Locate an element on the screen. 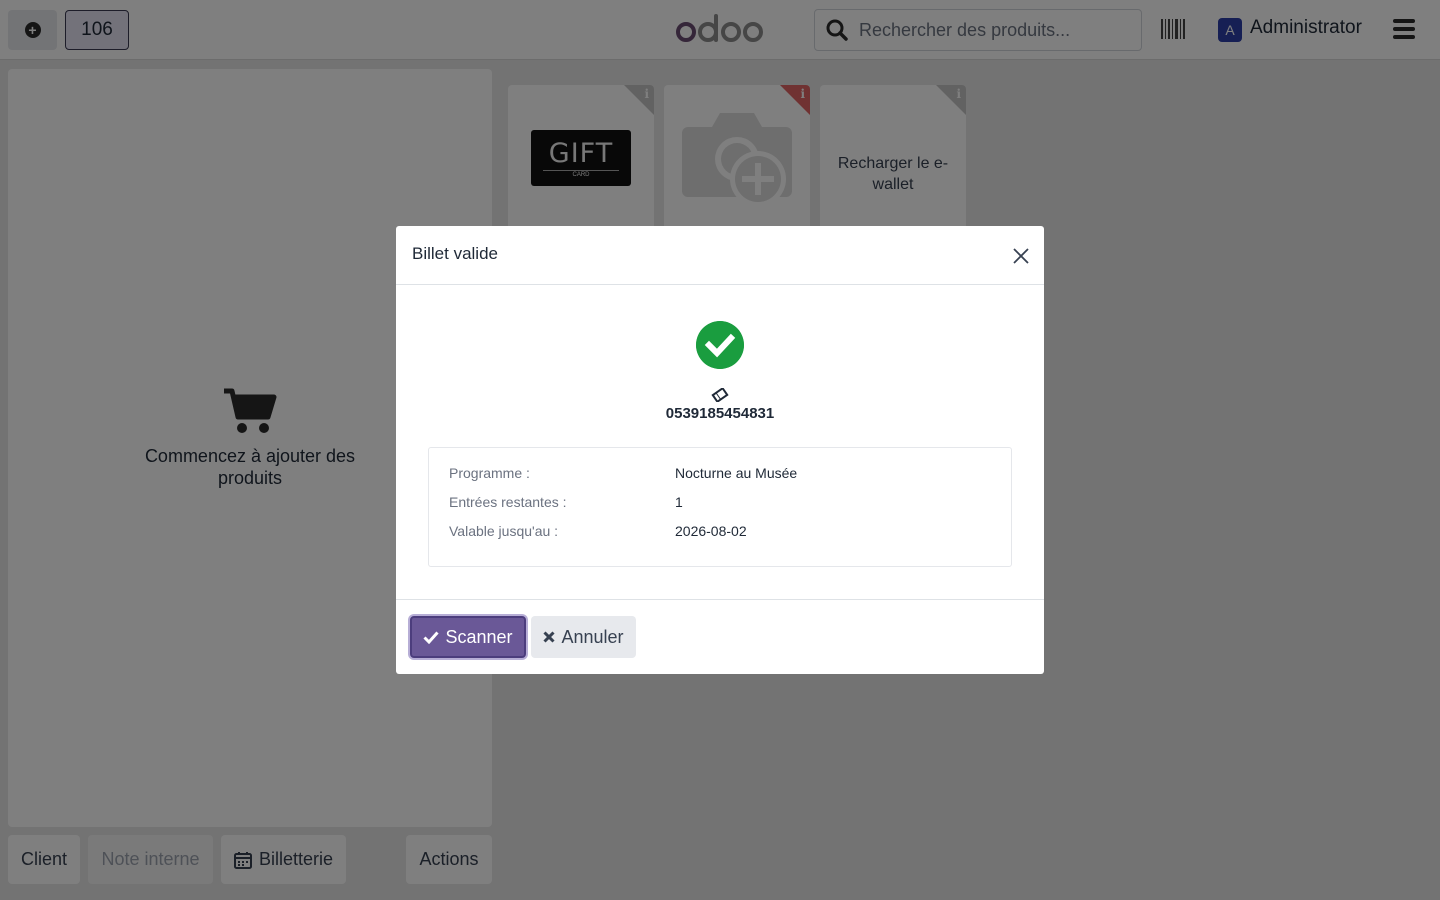 The width and height of the screenshot is (1440, 900). ticket-icon is located at coordinates (720, 395).